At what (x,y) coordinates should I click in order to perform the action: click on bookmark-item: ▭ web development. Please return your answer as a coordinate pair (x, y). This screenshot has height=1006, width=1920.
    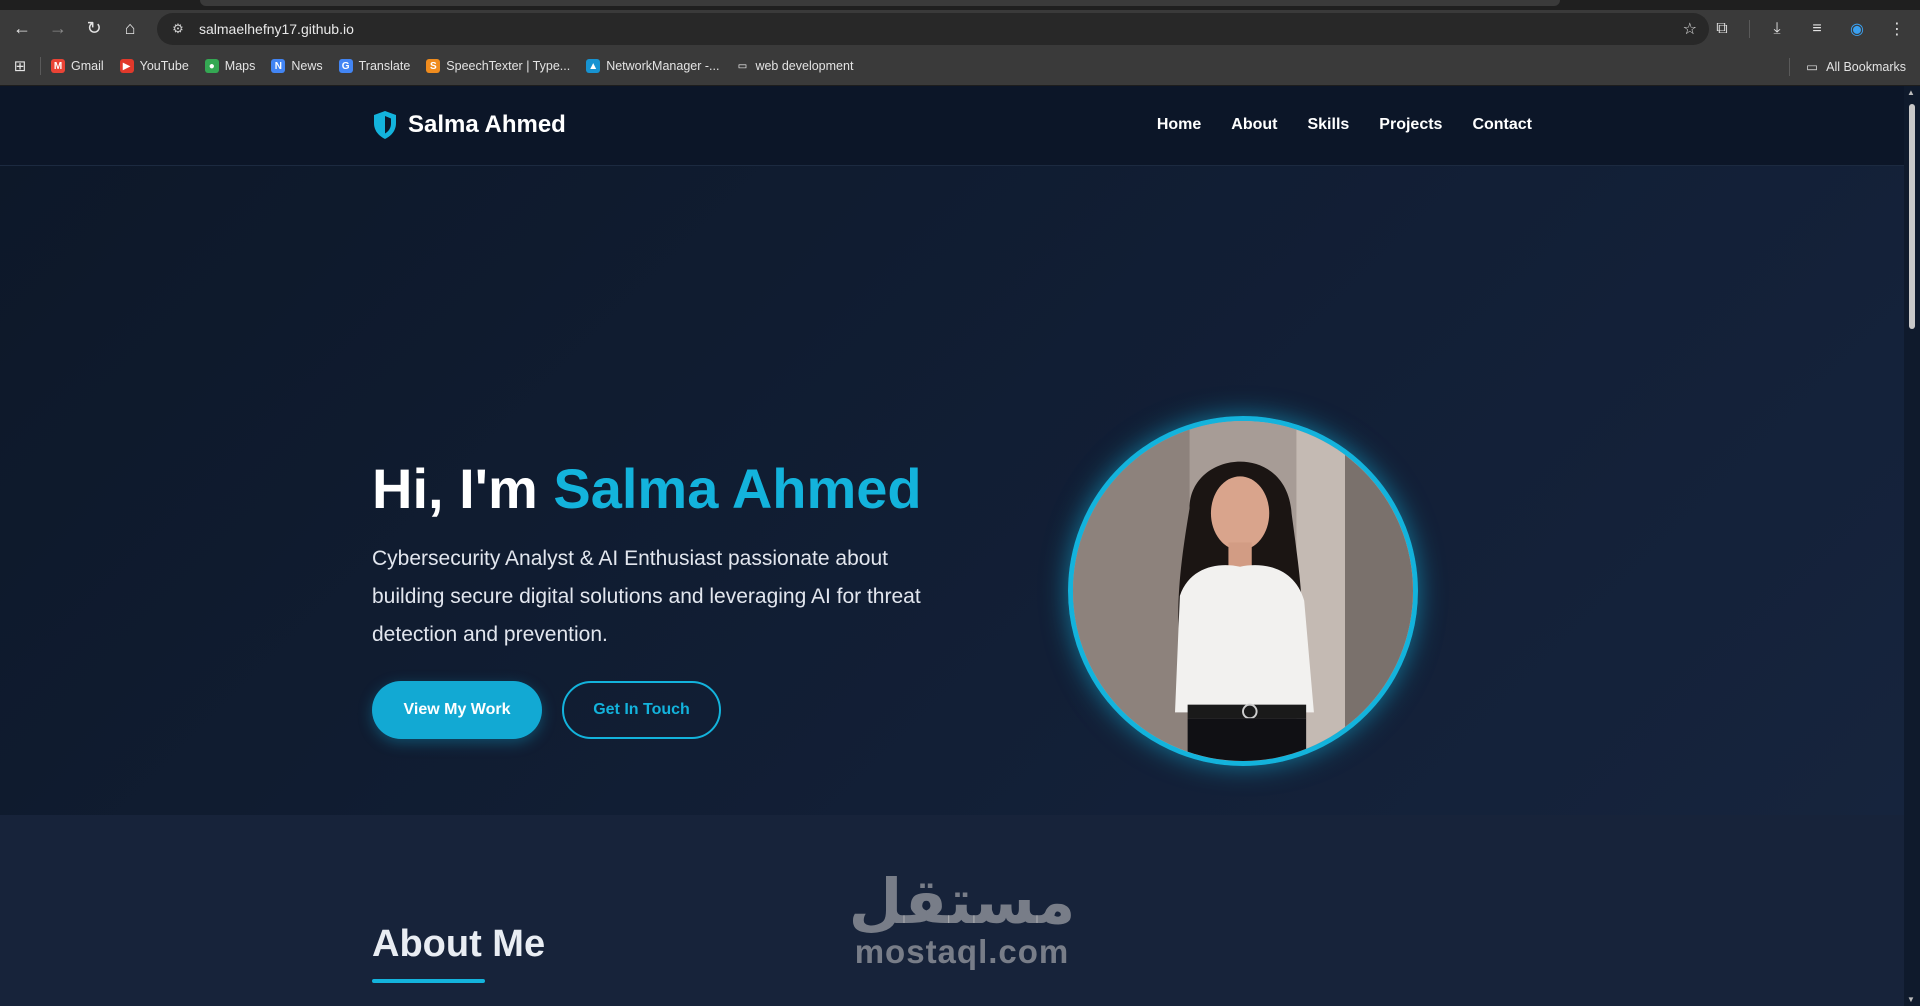
    Looking at the image, I should click on (794, 66).